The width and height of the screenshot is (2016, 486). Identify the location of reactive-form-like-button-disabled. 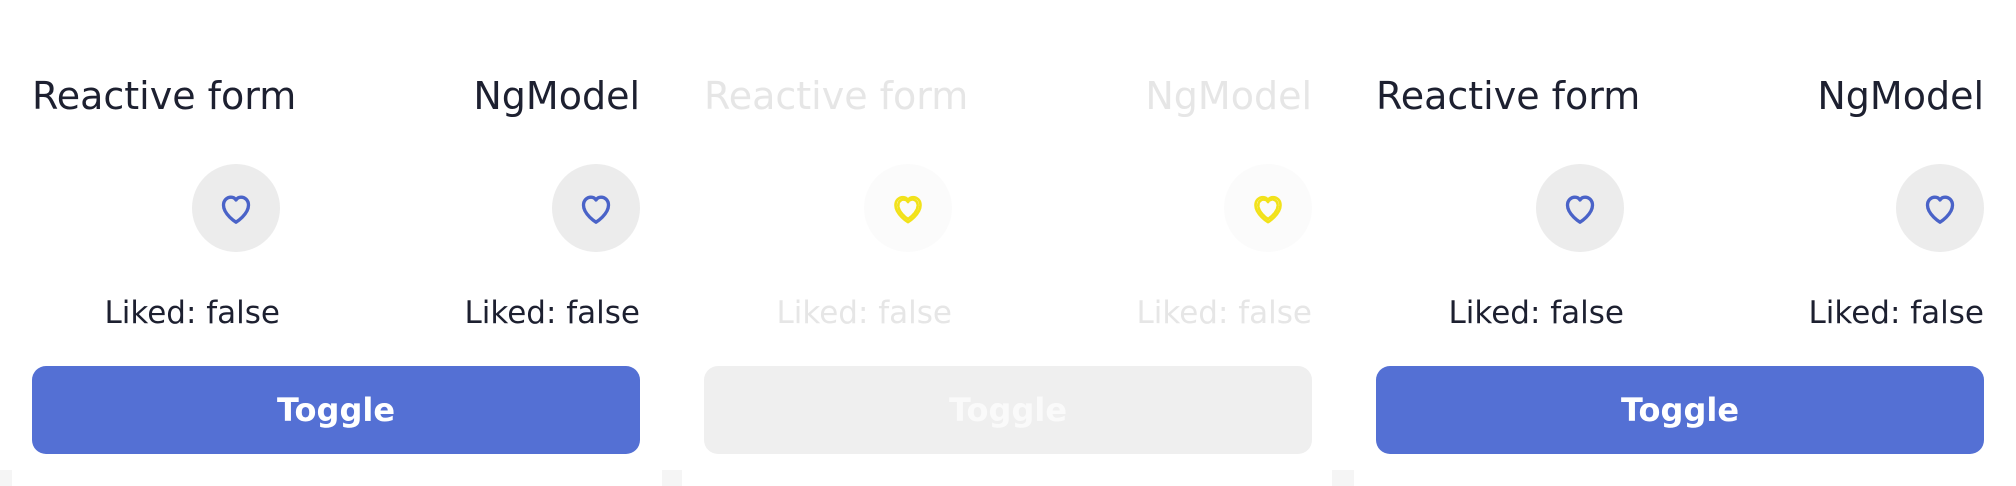
(908, 208).